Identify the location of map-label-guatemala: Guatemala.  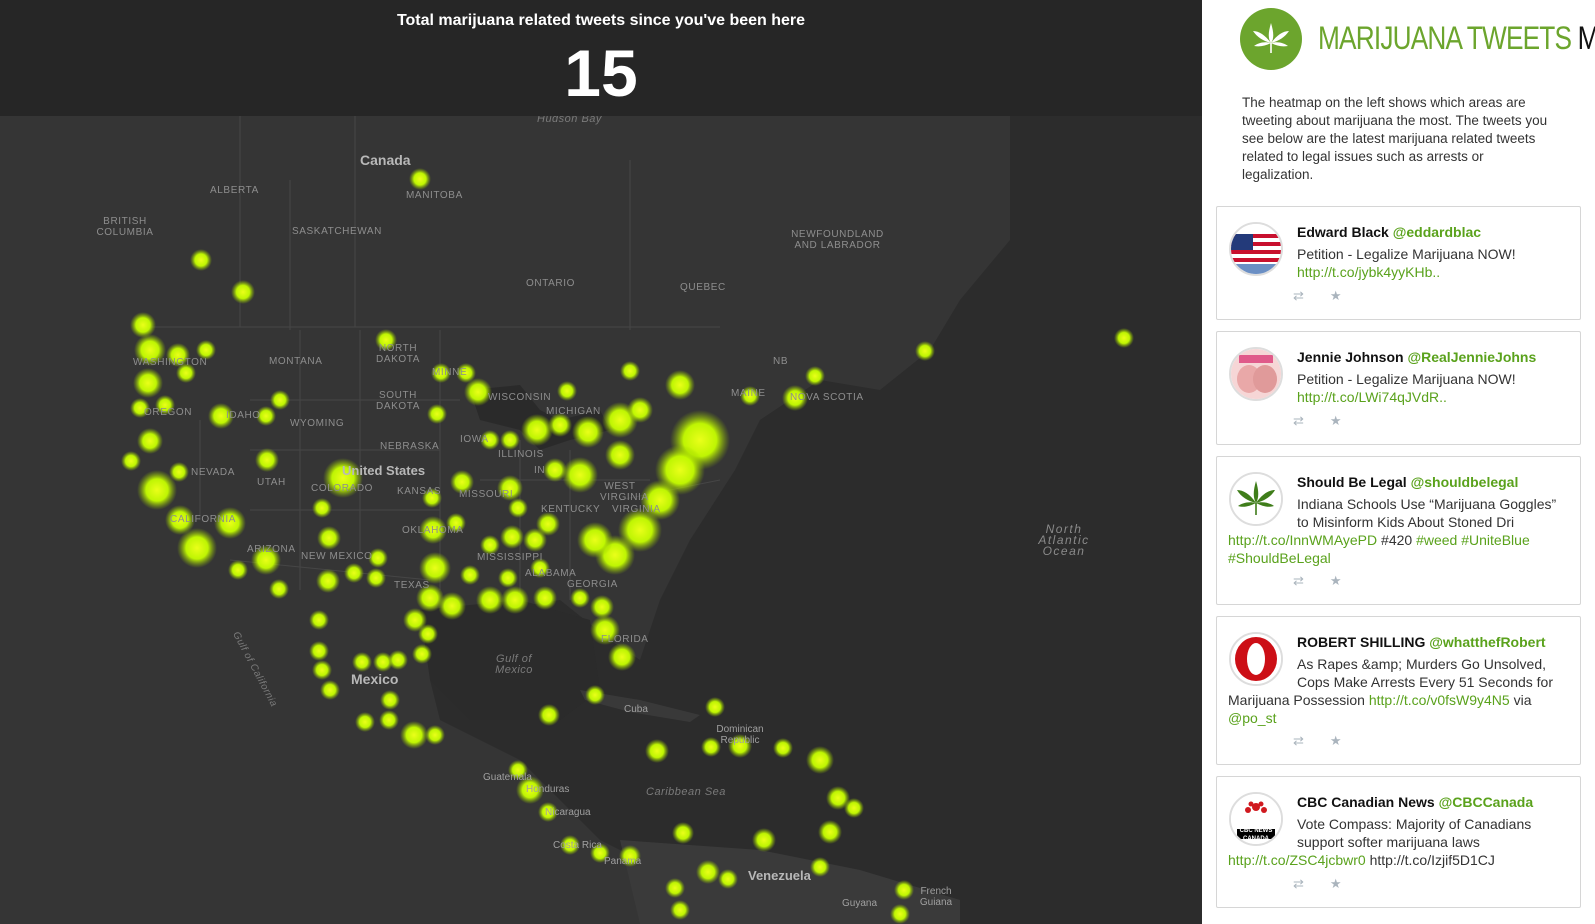
(507, 777).